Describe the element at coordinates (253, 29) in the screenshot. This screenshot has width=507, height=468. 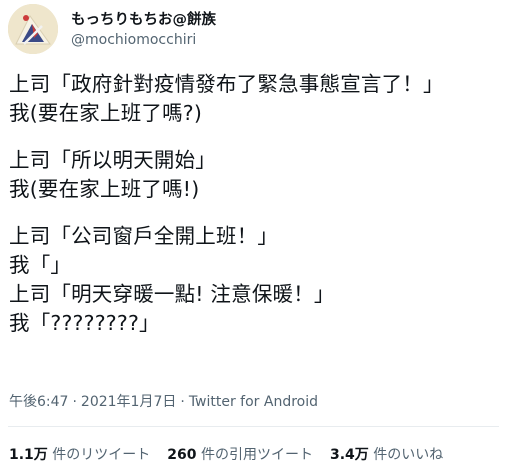
I see `tweet-header: もっちりもちお@餅族 @mochiomocchiri` at that location.